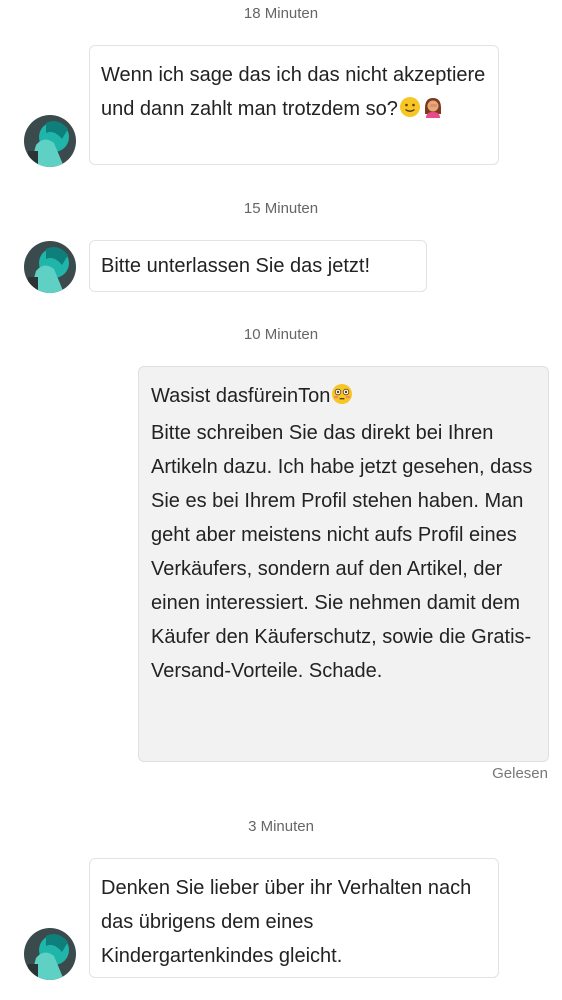 The image size is (562, 1000). Describe the element at coordinates (342, 399) in the screenshot. I see `flushed-face-icon` at that location.